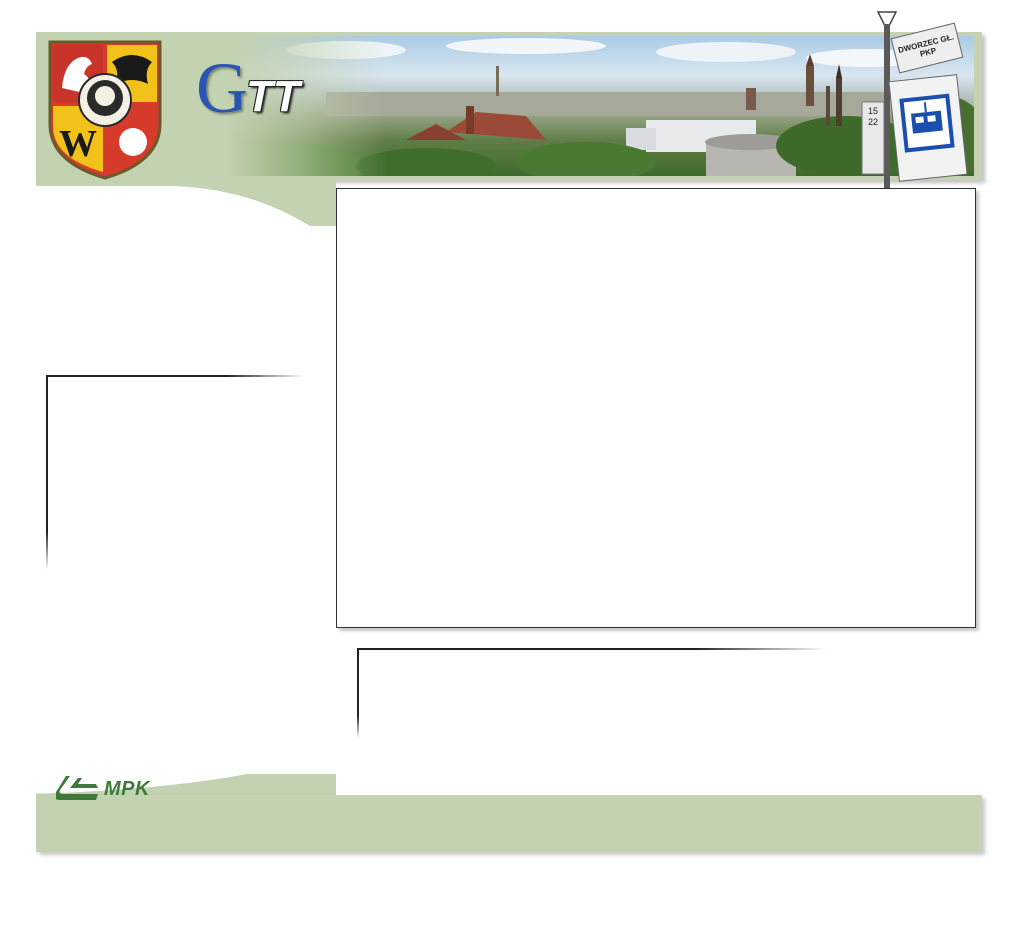 This screenshot has width=1024, height=950. I want to click on side-panel-top-border, so click(175, 376).